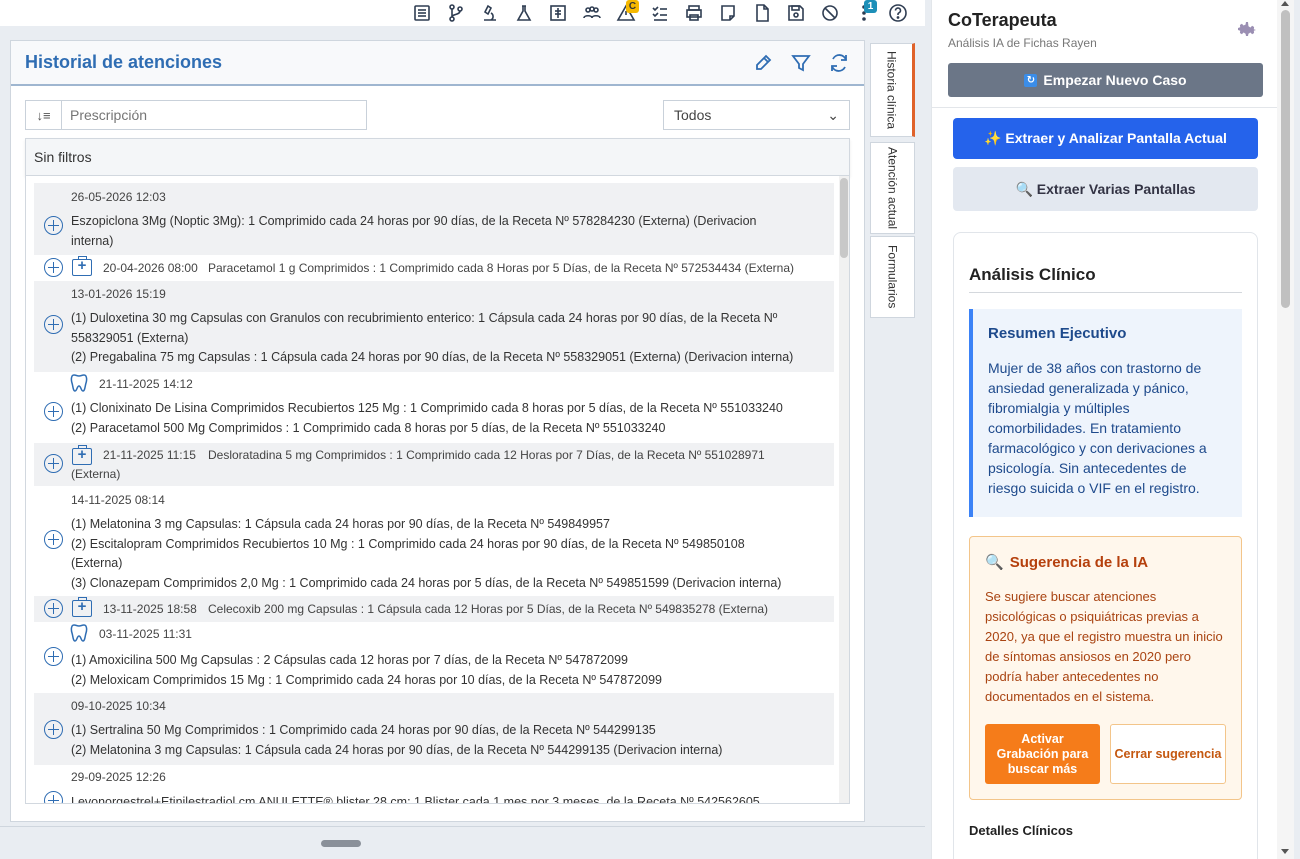  I want to click on record-date: 13-11-2025 18:58, so click(150, 609).